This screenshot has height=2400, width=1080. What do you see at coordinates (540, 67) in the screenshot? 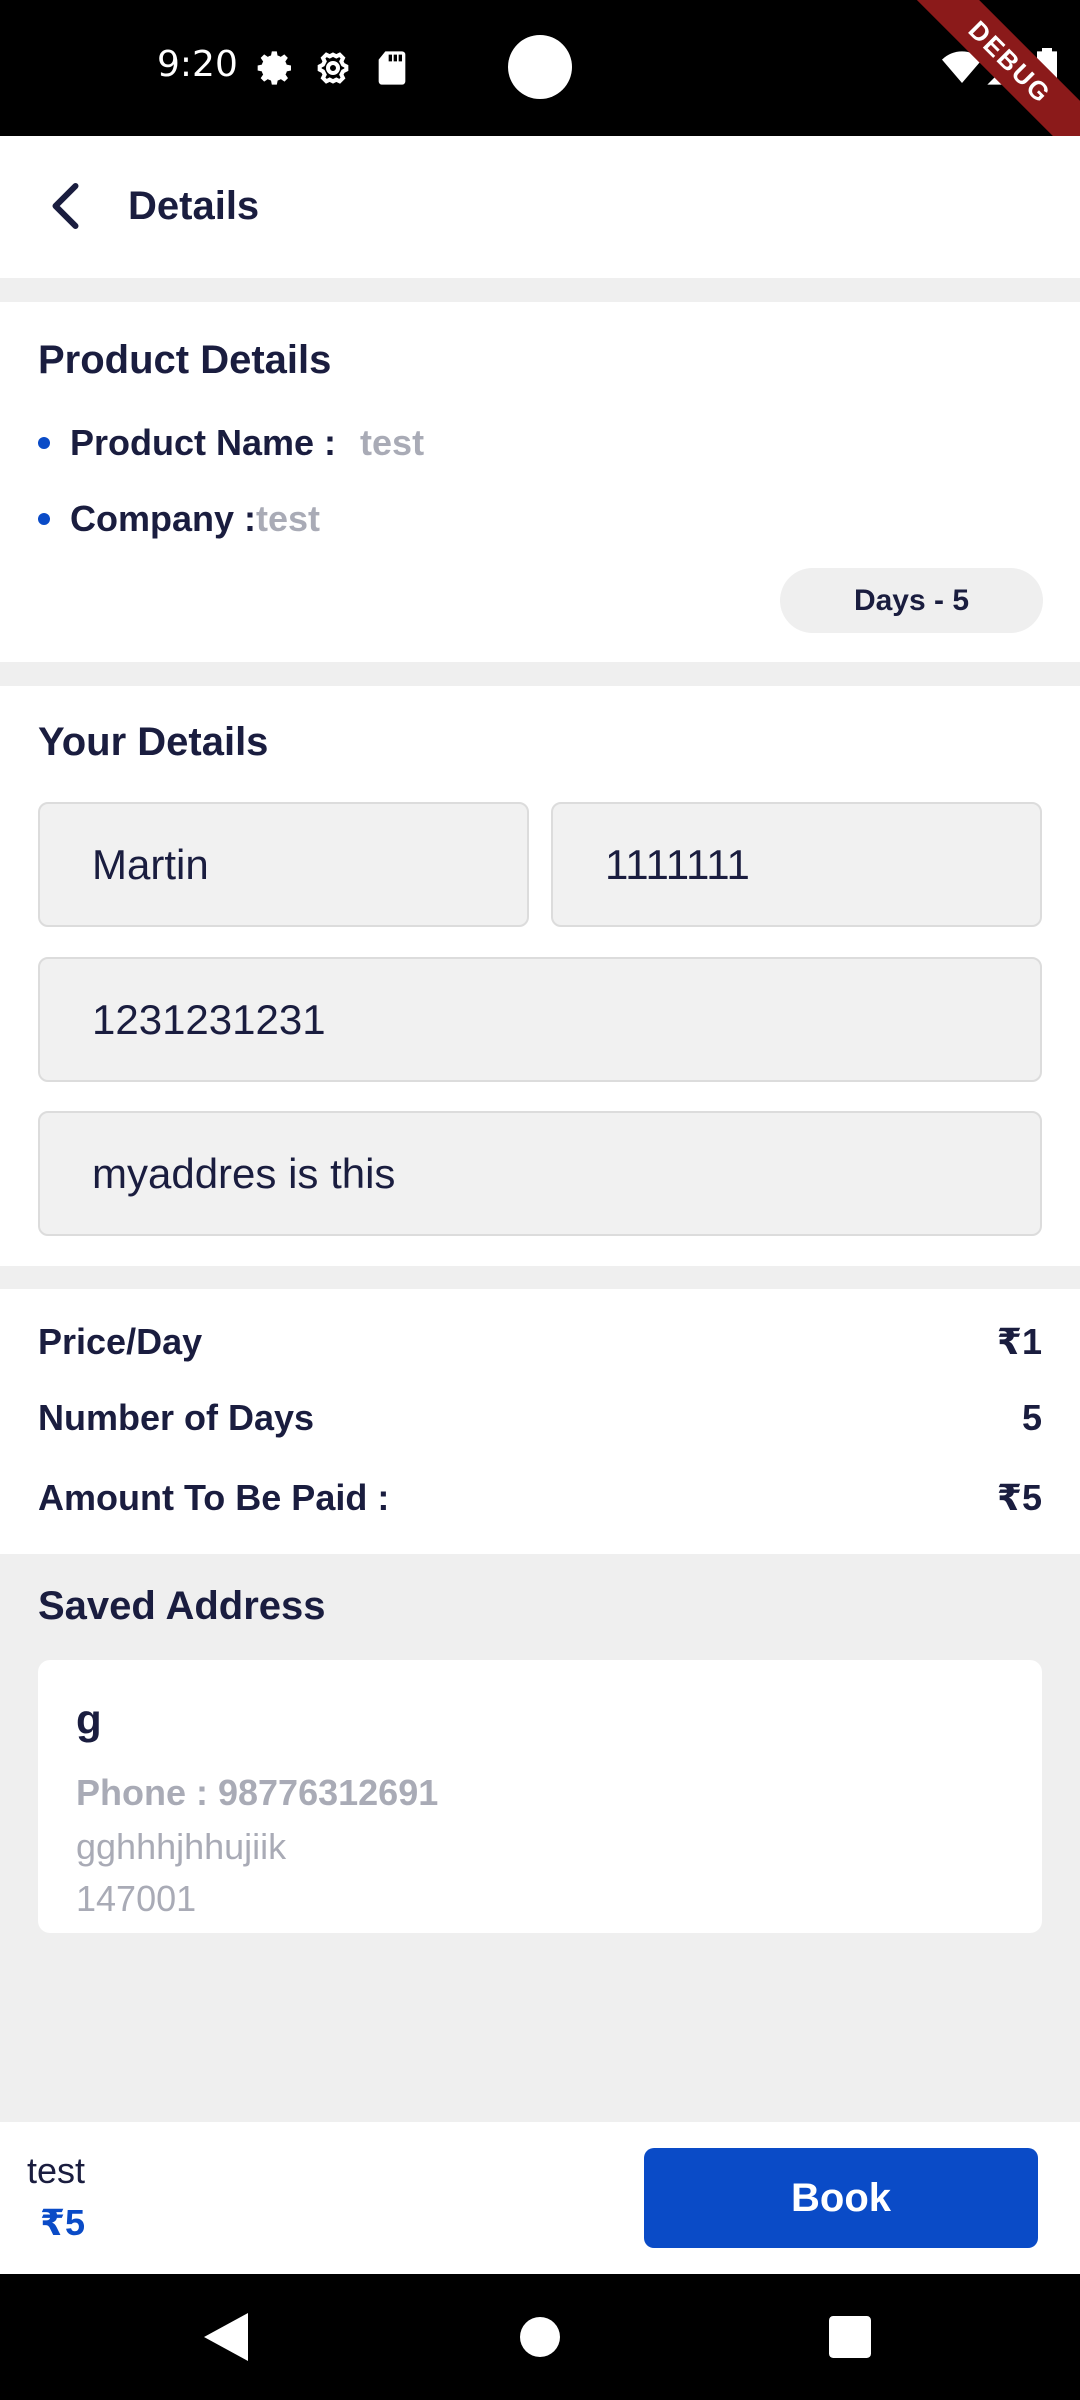
I see `front-camera` at bounding box center [540, 67].